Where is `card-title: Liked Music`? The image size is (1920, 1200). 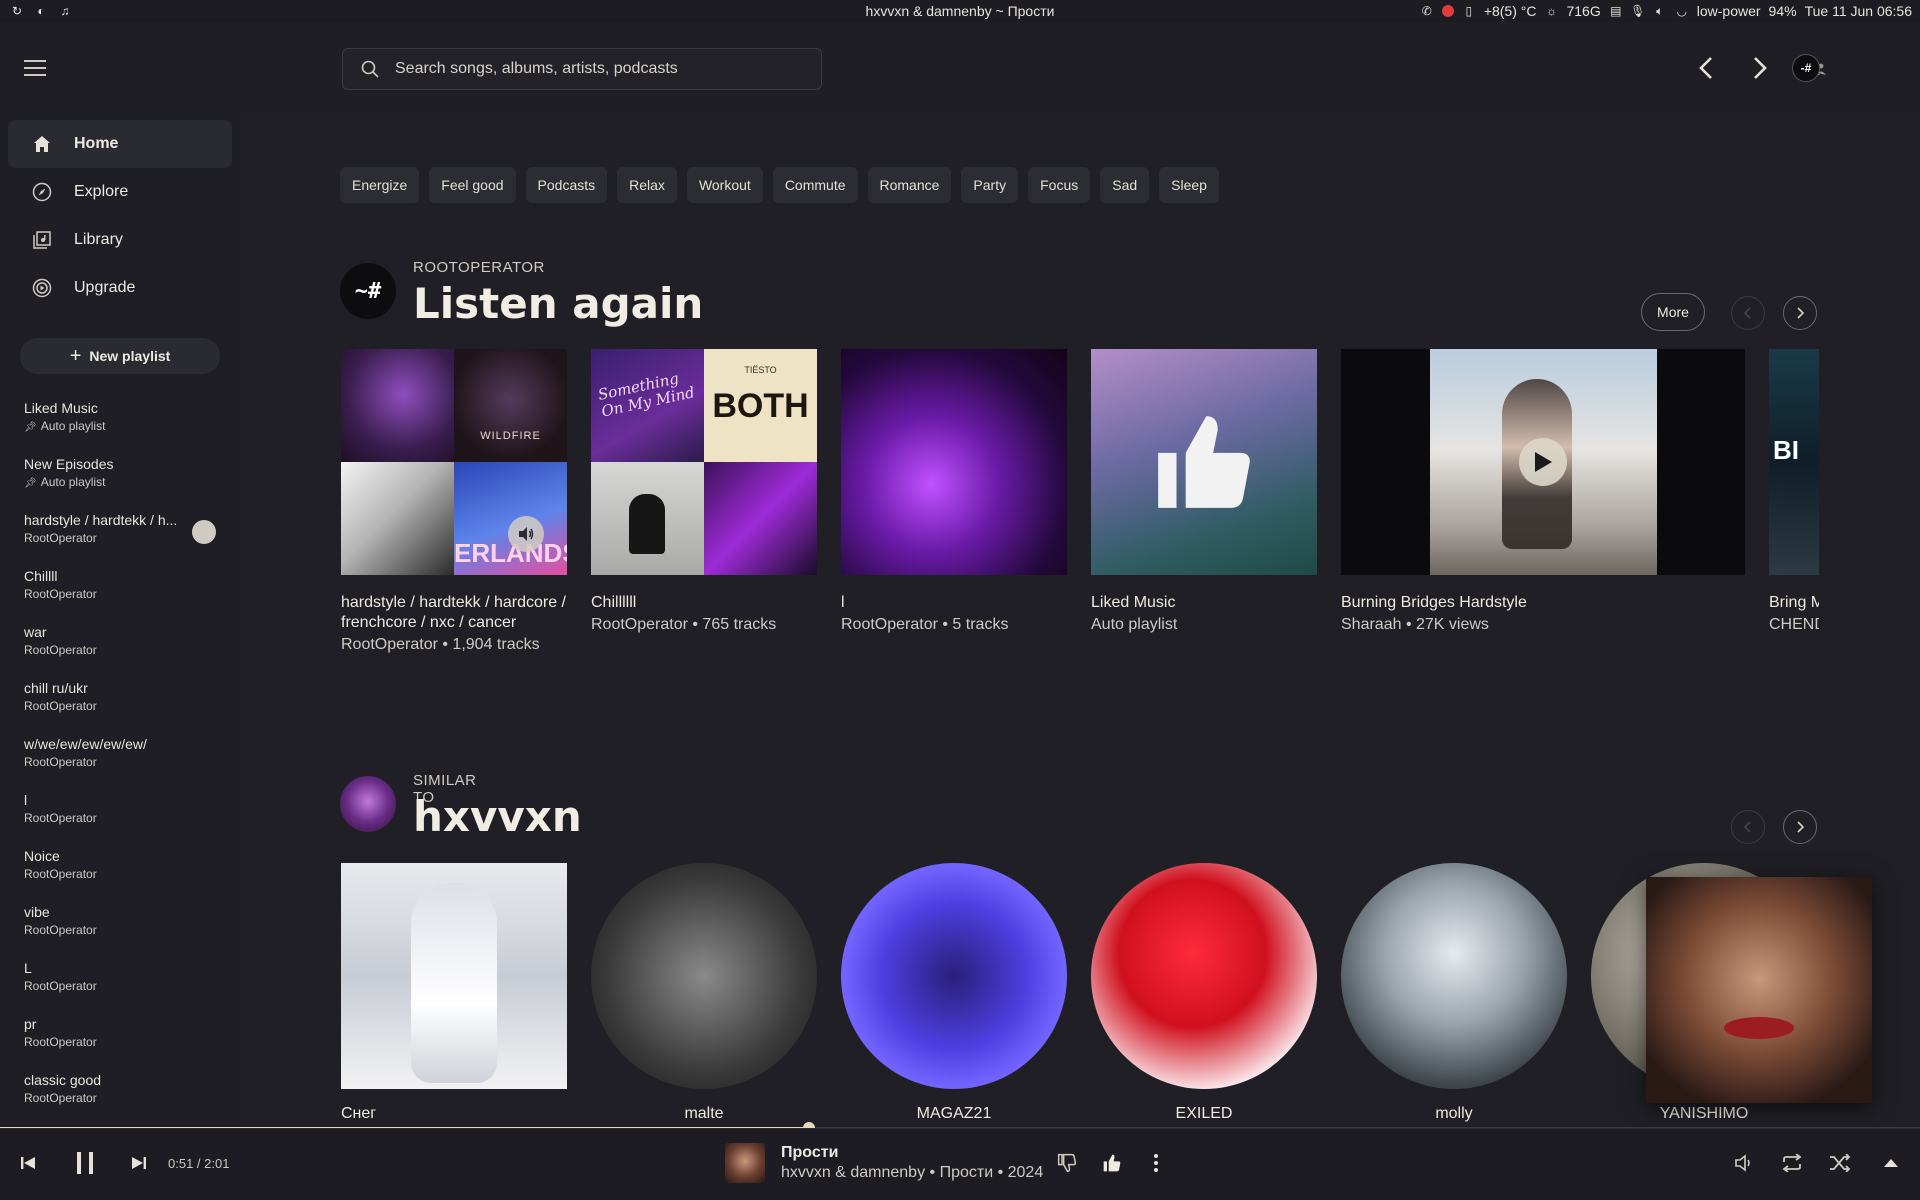
card-title: Liked Music is located at coordinates (1204, 603).